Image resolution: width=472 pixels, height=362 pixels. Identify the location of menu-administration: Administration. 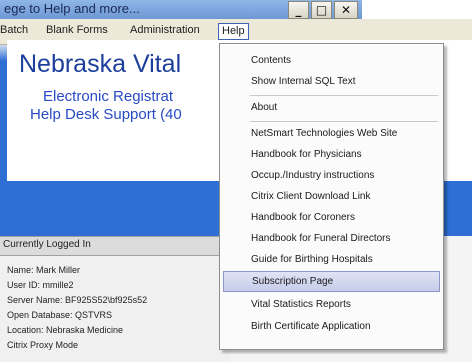
(165, 30).